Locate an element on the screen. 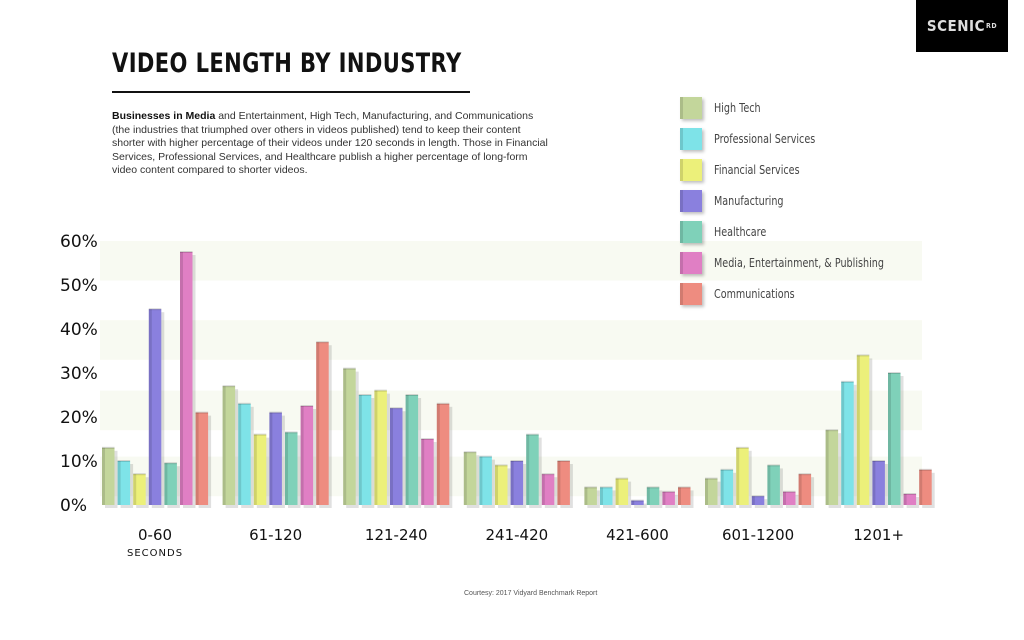  legend-label: Financial Services is located at coordinates (757, 169).